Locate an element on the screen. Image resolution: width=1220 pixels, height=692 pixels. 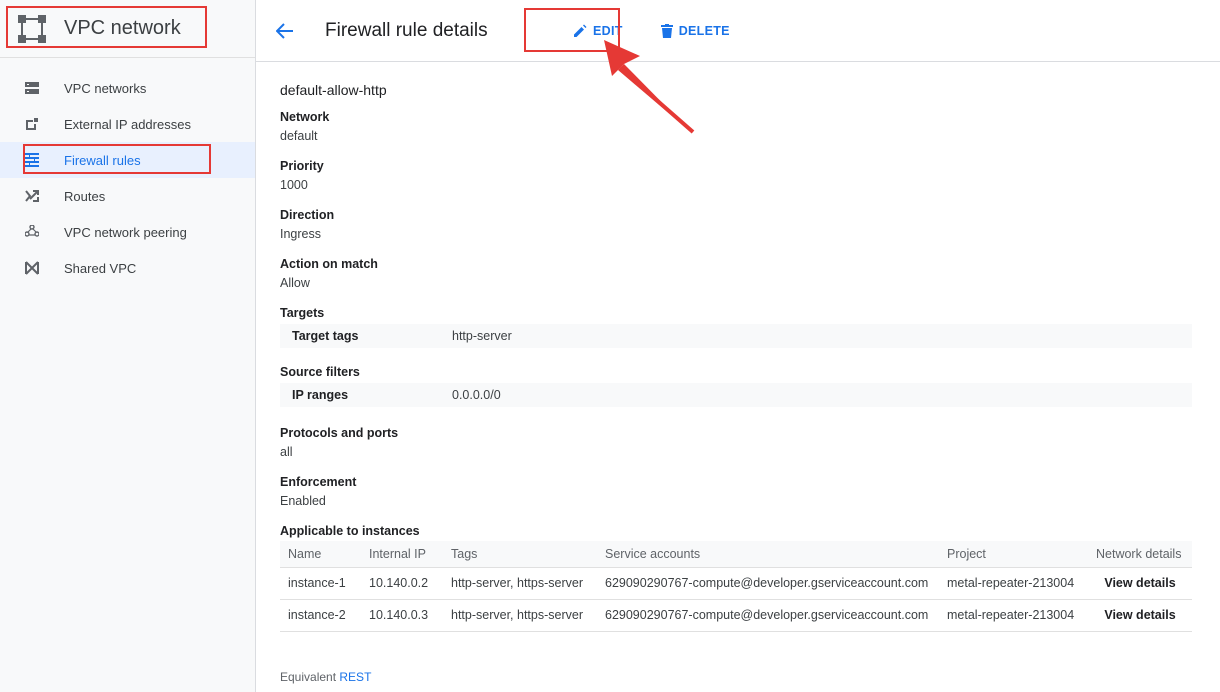
back-arrow-icon is located at coordinates (285, 31).